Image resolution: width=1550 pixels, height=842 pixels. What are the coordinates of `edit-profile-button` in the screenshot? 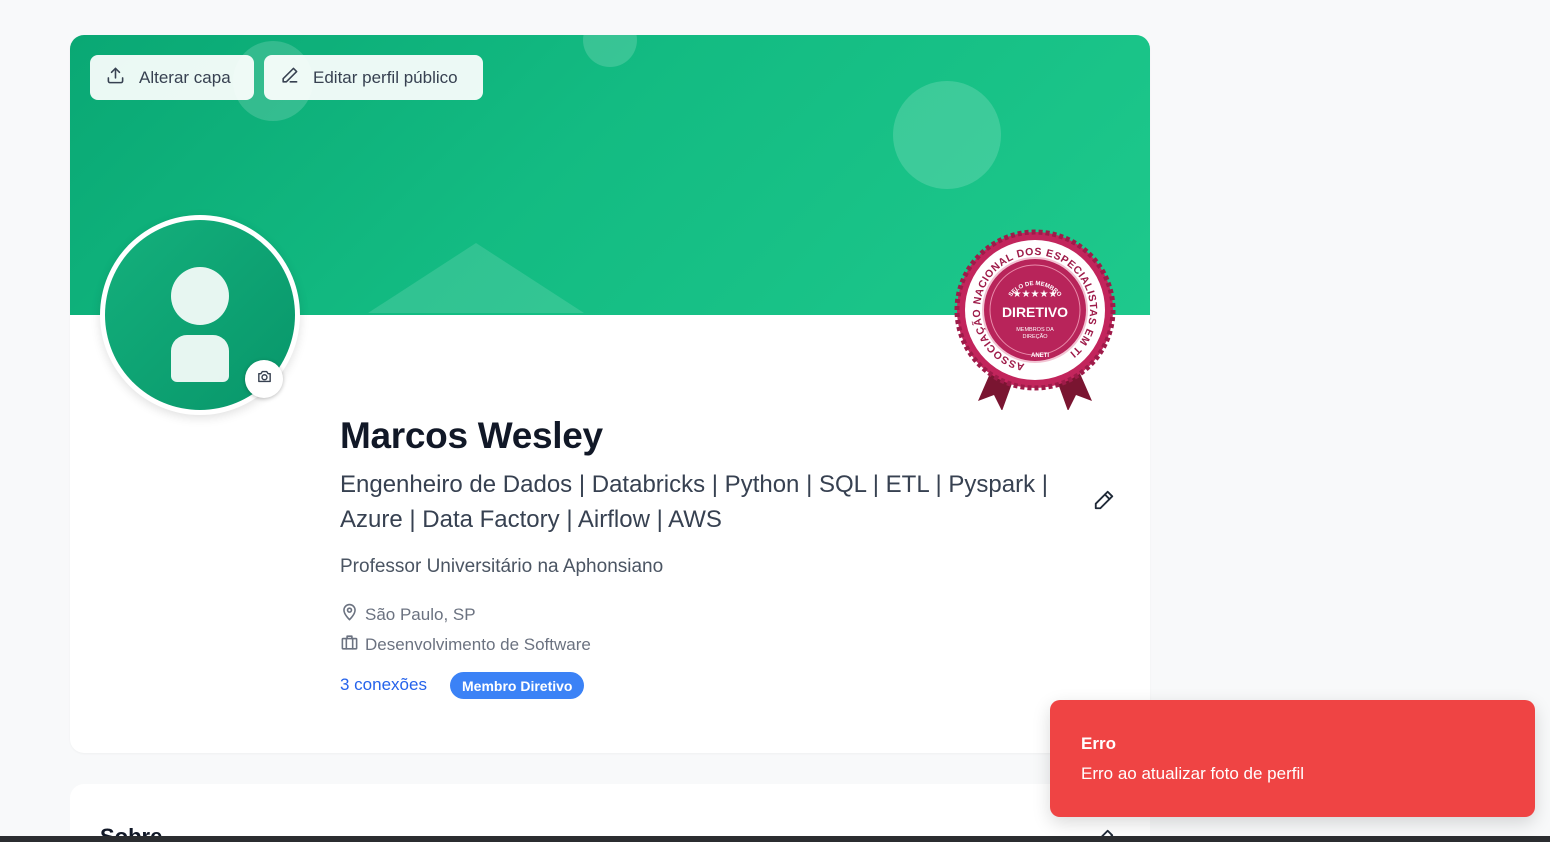 It's located at (1106, 502).